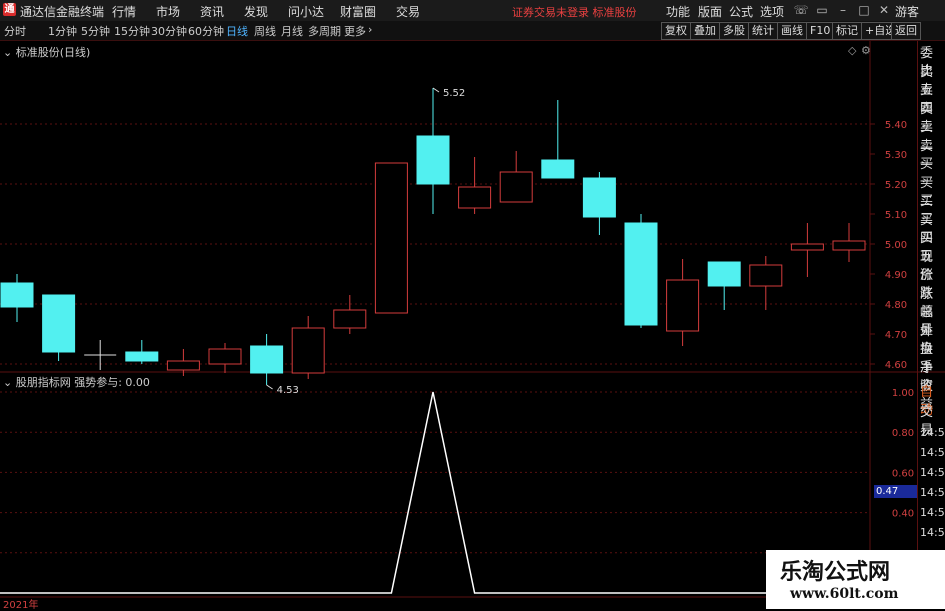  What do you see at coordinates (844, 594) in the screenshot?
I see `watermark-url: www.60lt.com` at bounding box center [844, 594].